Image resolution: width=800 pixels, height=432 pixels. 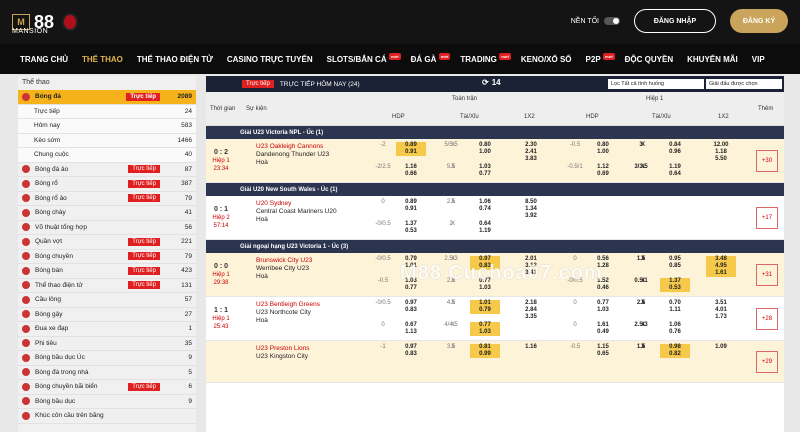 What do you see at coordinates (175, 59) in the screenshot?
I see `nav-item-2: THỂ THAO ĐIỆN TỬ` at bounding box center [175, 59].